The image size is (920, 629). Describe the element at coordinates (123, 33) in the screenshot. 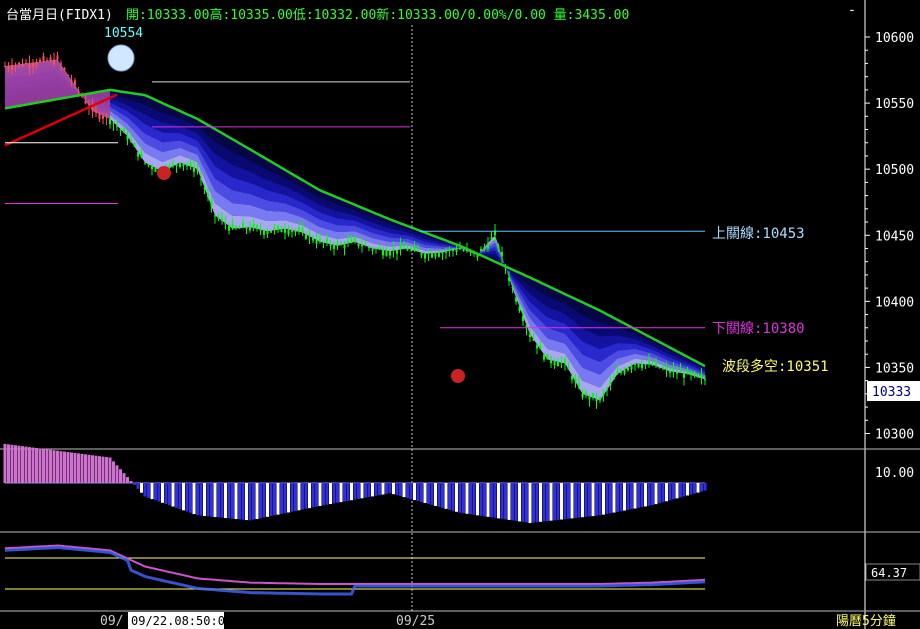

I see `peak-label: 10554` at that location.